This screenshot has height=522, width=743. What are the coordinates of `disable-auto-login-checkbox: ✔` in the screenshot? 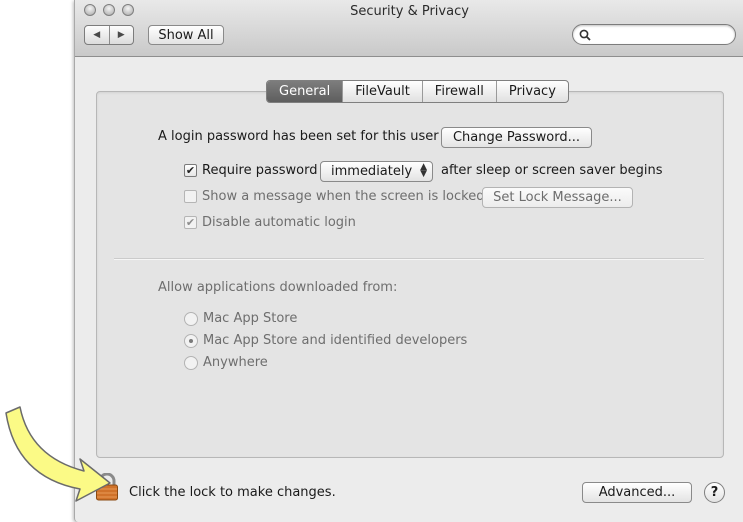 It's located at (190, 222).